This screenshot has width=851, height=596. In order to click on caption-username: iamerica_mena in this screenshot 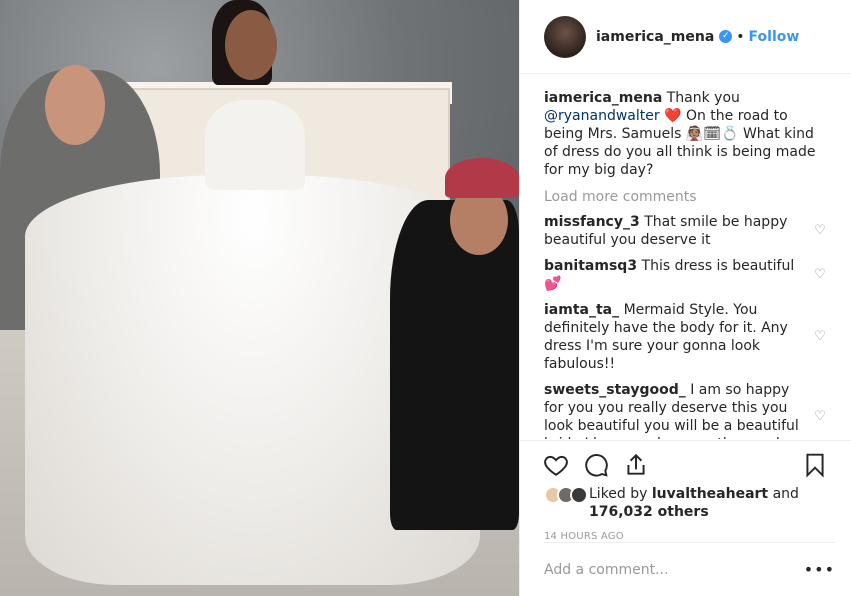, I will do `click(603, 98)`.